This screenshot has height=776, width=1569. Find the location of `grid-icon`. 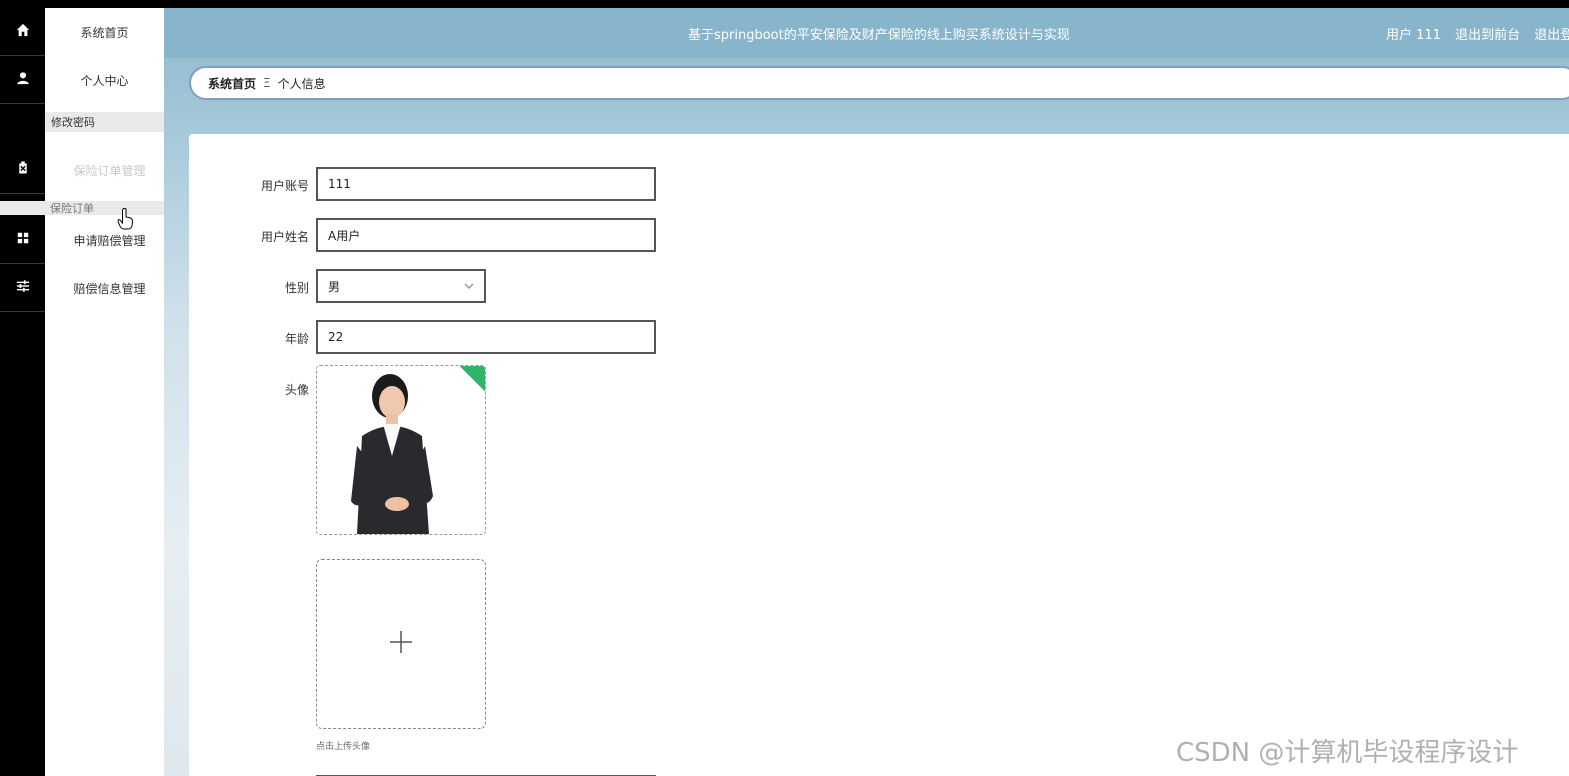

grid-icon is located at coordinates (23, 239).